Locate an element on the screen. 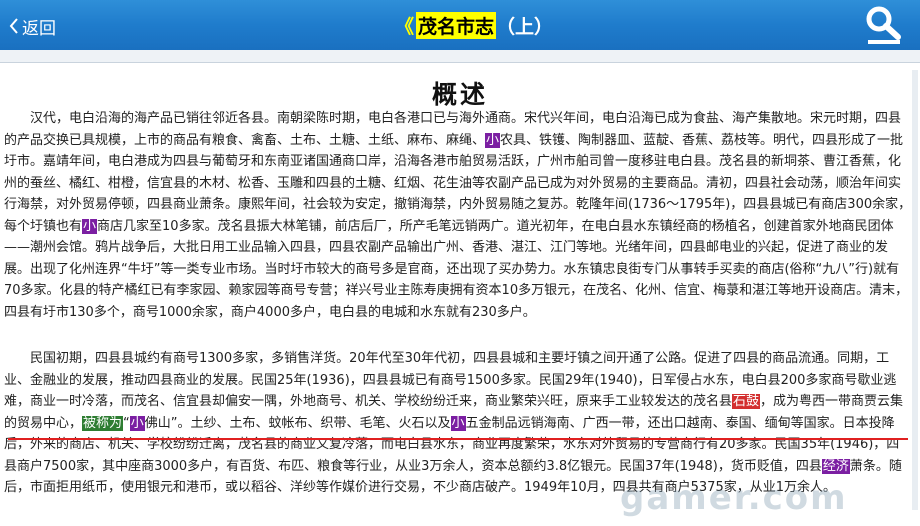 This screenshot has height=526, width=920. header-separator is located at coordinates (460, 56).